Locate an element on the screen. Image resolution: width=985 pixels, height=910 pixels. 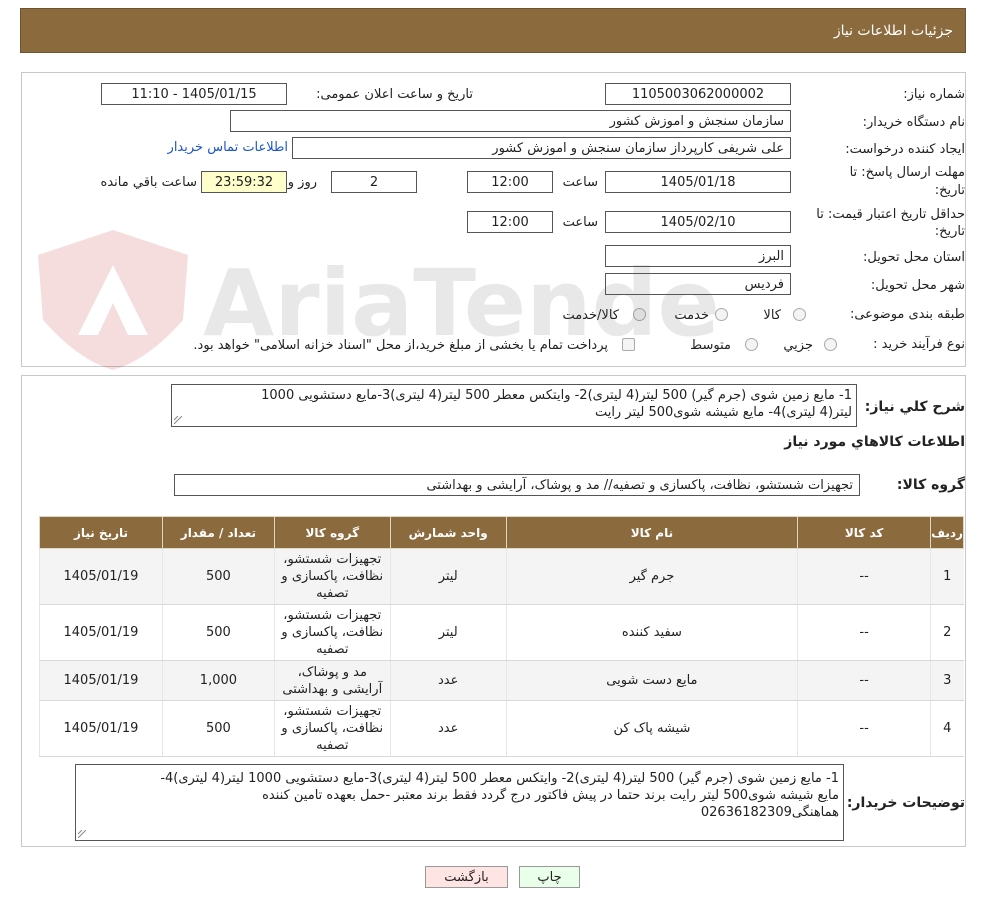
buyer-notes-line-3: هماهنگی02636182309 is located at coordinates (769, 812).